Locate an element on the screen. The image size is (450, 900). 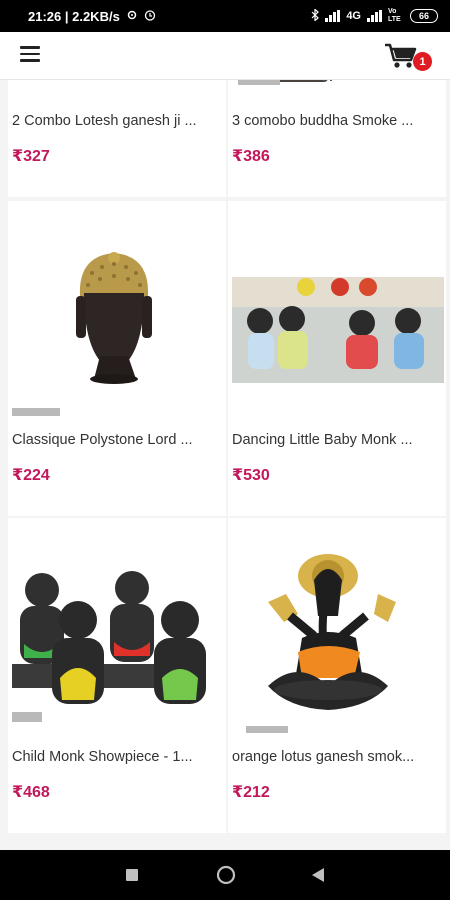
bluetooth-icon is located at coordinates (315, 15).